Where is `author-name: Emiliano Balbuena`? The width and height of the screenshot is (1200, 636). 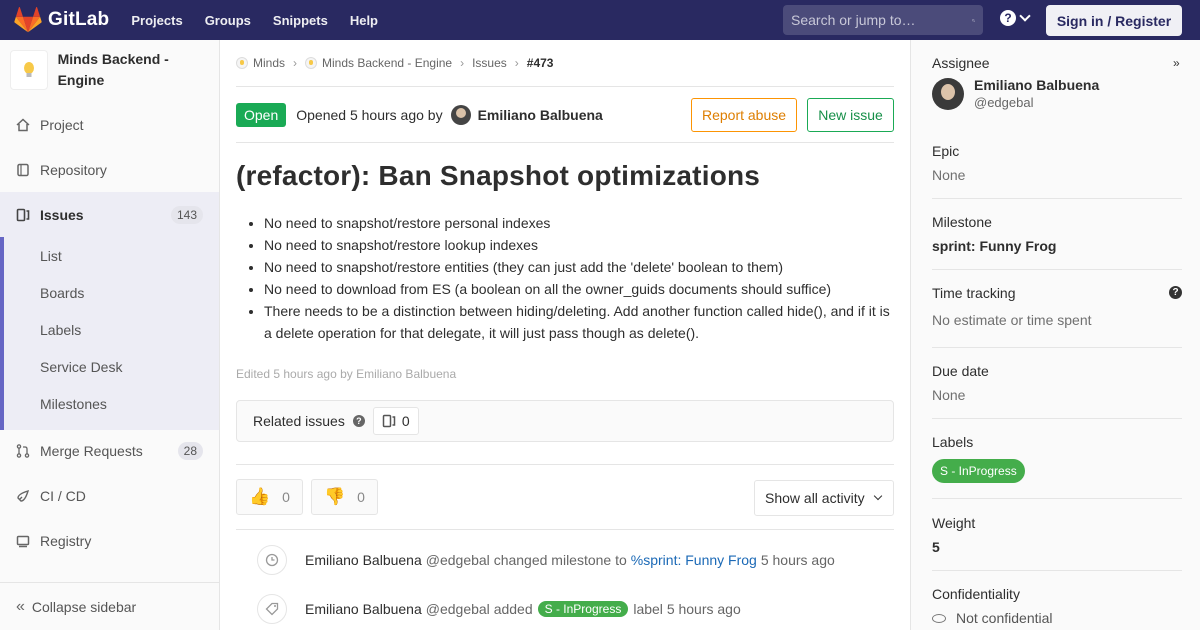 author-name: Emiliano Balbuena is located at coordinates (540, 115).